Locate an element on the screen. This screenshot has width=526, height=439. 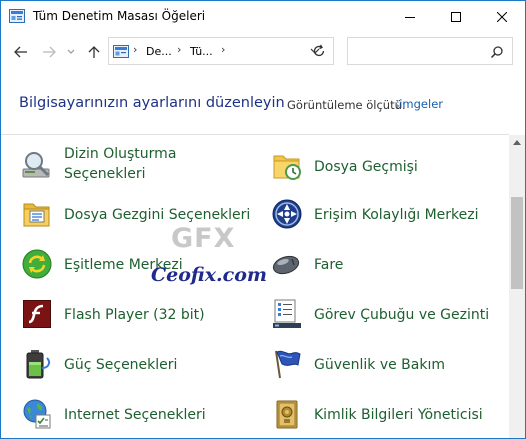
item-label: Fare is located at coordinates (329, 265).